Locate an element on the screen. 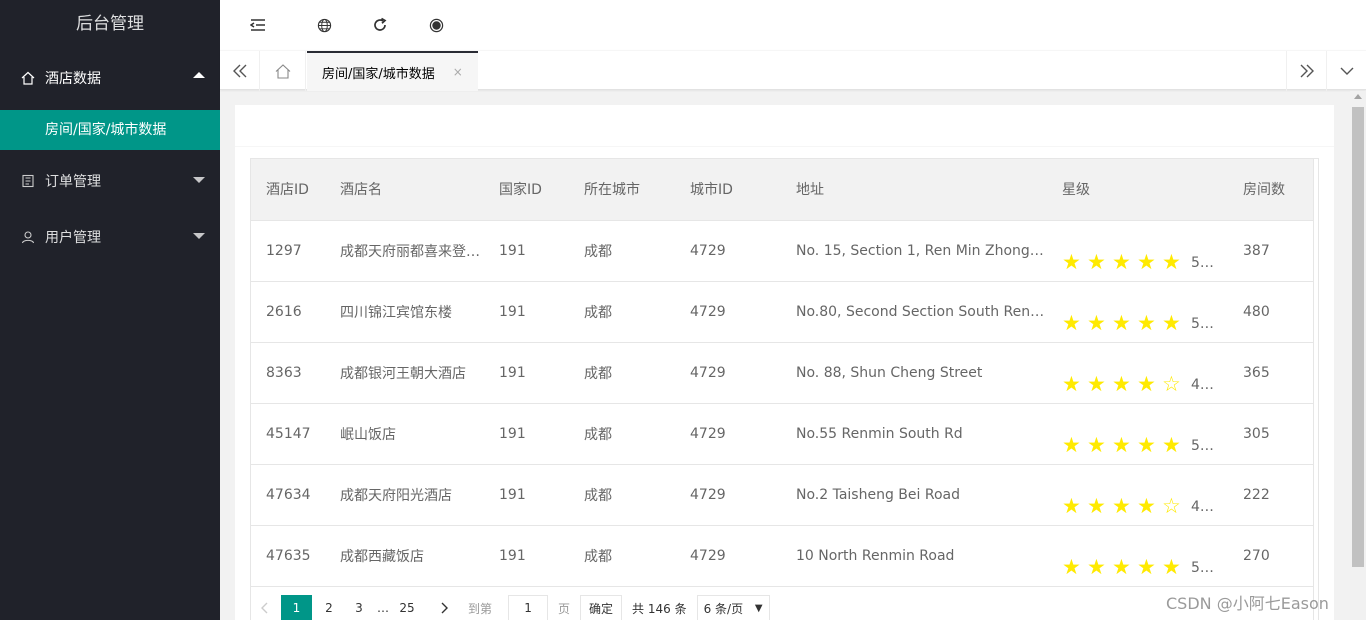 The image size is (1366, 620). column-header: 星级 is located at coordinates (1137, 190).